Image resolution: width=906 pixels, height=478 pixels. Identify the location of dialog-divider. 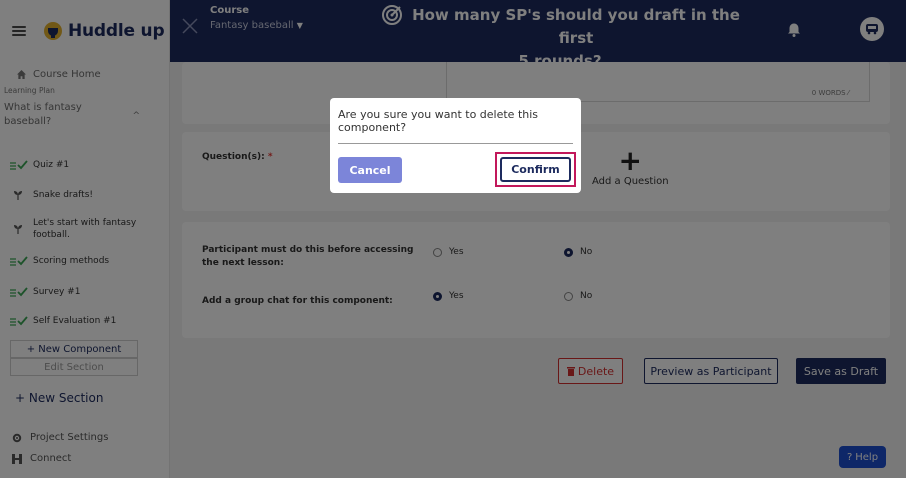
(455, 143).